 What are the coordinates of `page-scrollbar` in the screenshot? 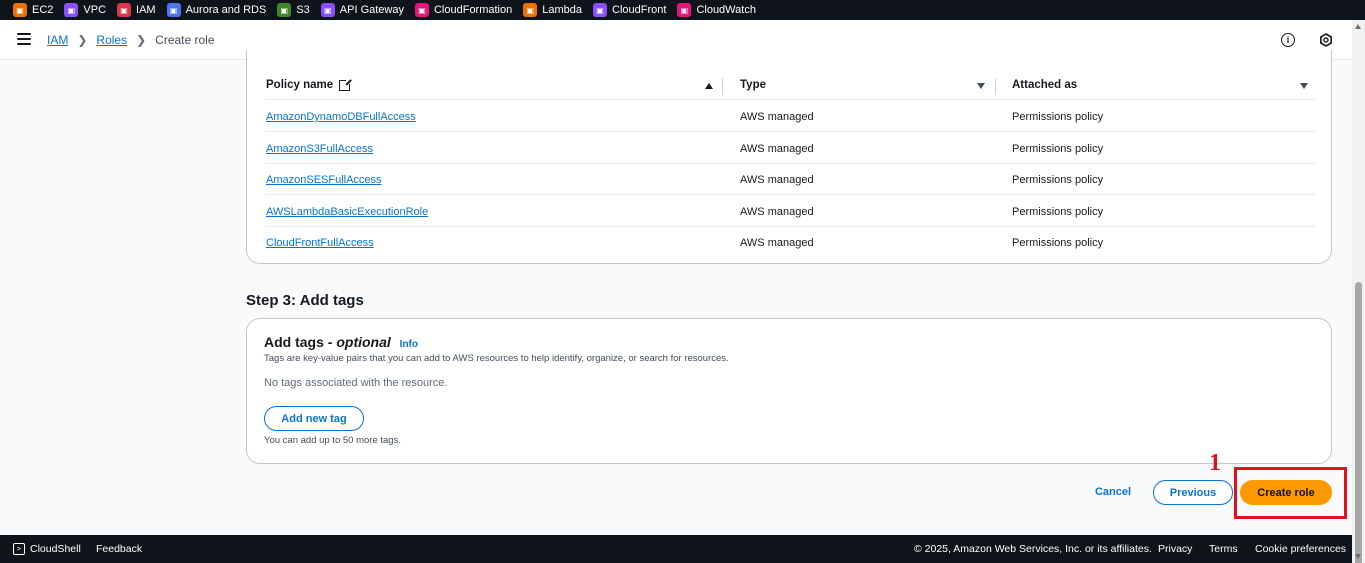 It's located at (1358, 291).